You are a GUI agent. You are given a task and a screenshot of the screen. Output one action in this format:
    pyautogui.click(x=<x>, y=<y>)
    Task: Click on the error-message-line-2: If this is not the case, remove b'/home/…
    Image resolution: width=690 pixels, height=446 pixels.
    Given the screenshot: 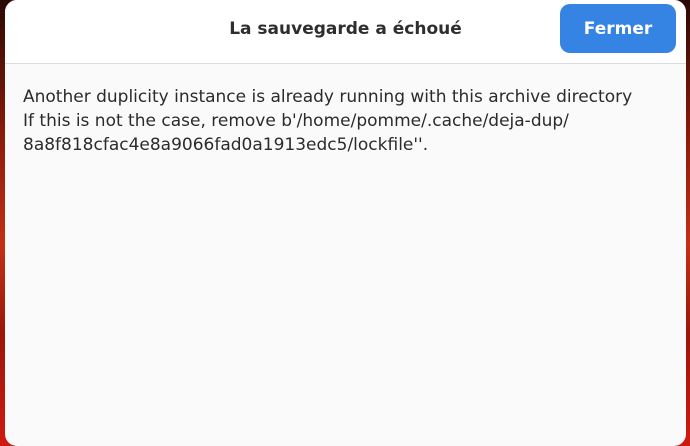 What is the action you would take?
    pyautogui.click(x=296, y=121)
    